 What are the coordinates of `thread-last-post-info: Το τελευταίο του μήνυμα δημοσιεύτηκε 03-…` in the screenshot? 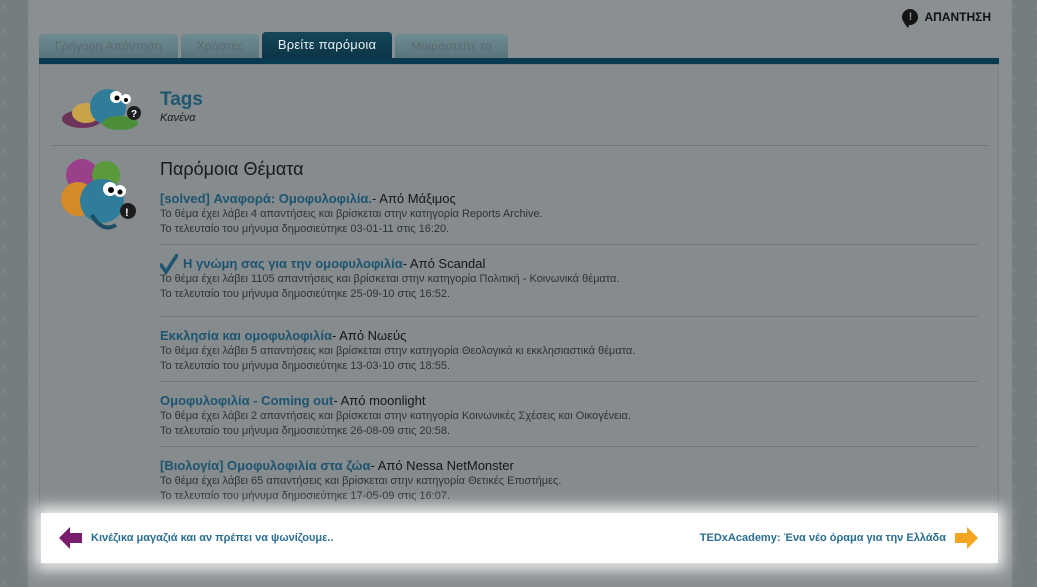 It's located at (305, 229).